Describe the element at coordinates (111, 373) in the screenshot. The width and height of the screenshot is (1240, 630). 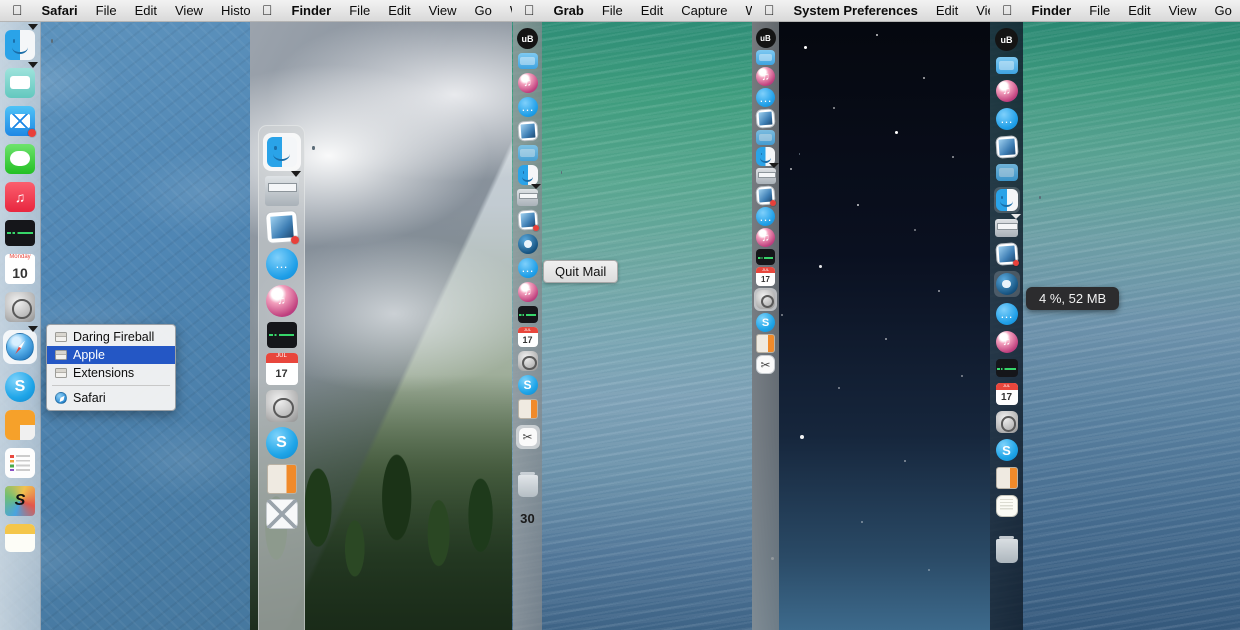
I see `menu-item-extensions: Extensions` at that location.